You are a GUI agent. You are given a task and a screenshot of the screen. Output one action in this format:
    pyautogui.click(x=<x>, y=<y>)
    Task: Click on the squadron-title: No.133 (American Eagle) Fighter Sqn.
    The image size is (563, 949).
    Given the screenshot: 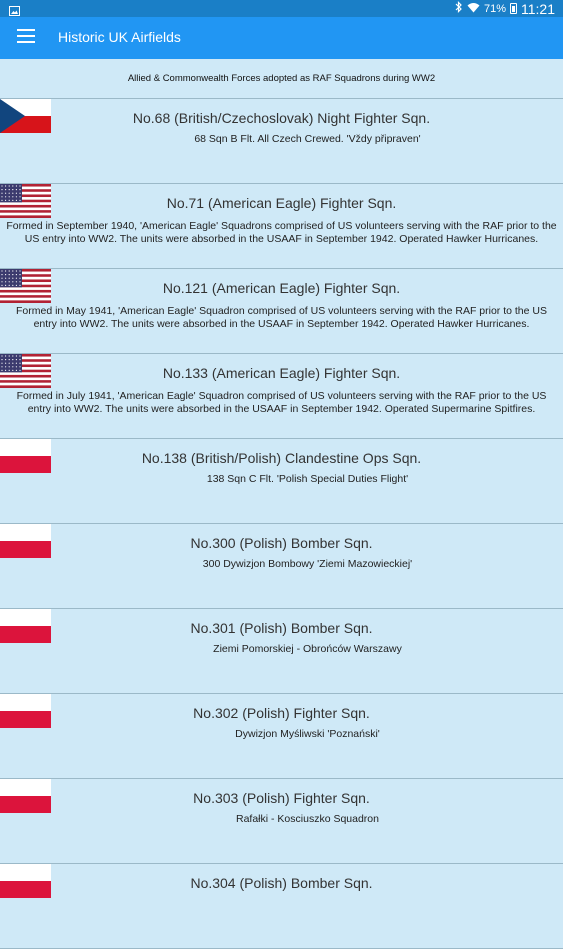 What is the action you would take?
    pyautogui.click(x=281, y=373)
    